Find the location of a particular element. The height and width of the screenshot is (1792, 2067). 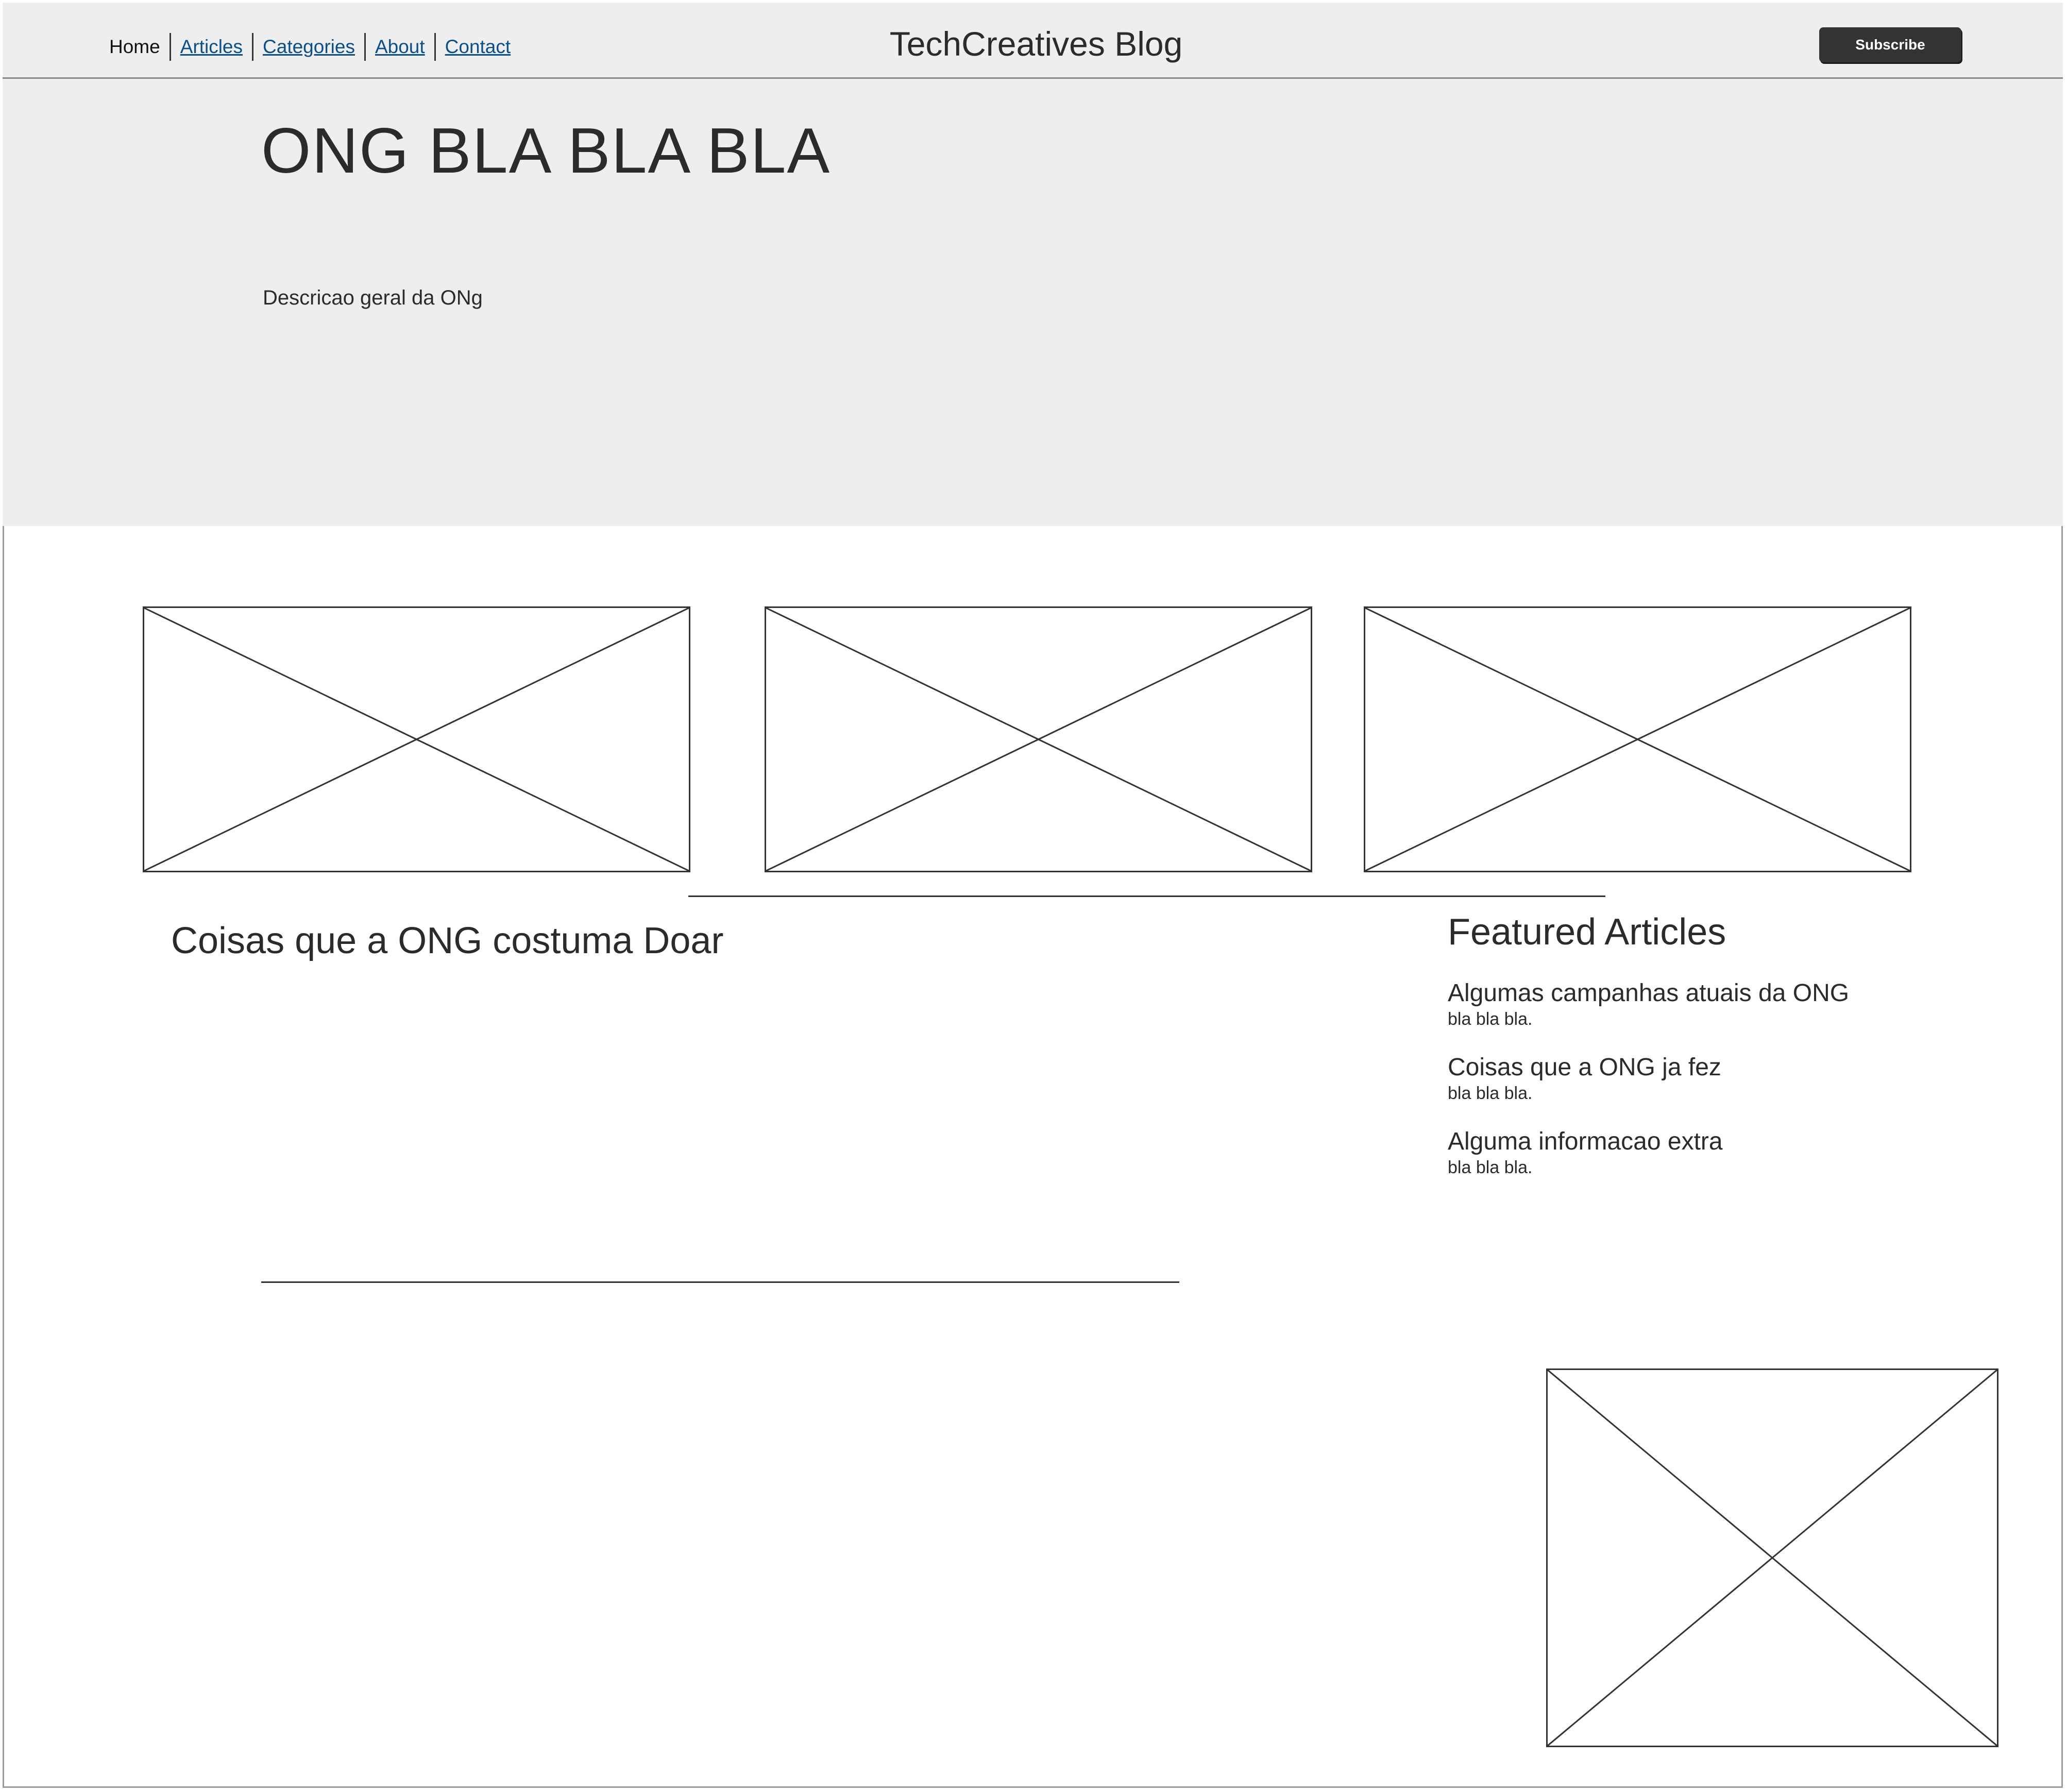

featured-articles-title: Featured Articles is located at coordinates (1587, 932).